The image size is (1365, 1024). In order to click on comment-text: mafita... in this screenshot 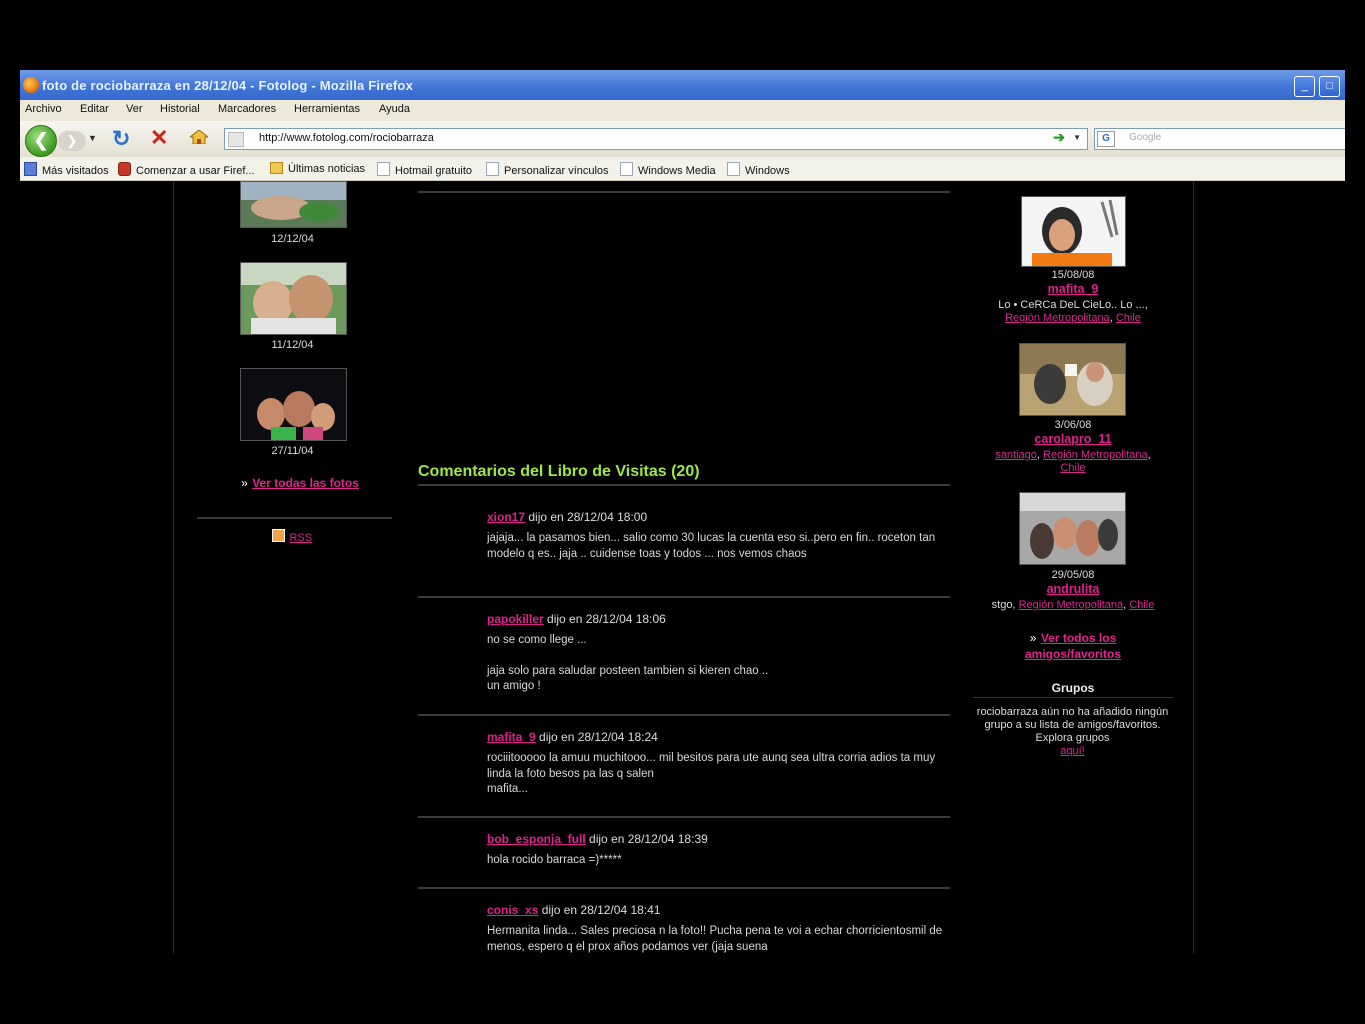, I will do `click(507, 789)`.